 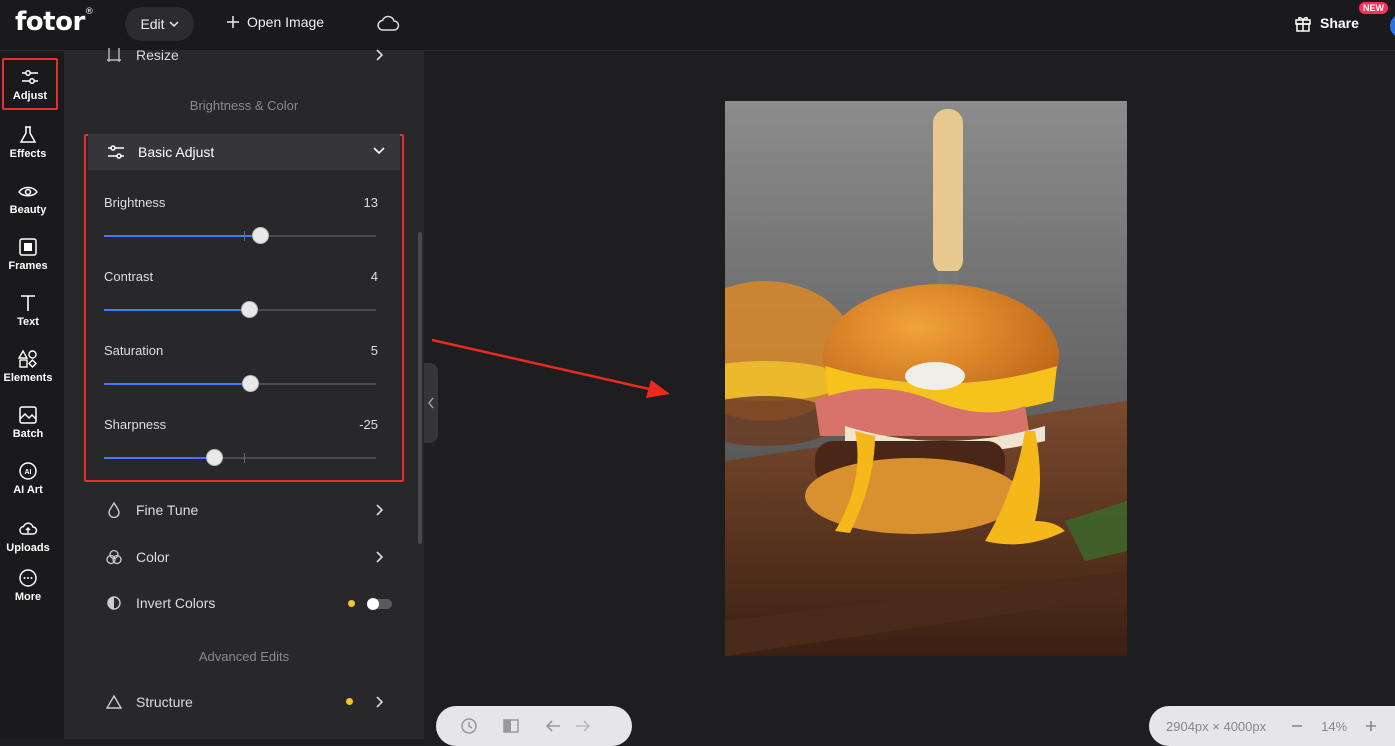 What do you see at coordinates (27, 358) in the screenshot?
I see `shapes-icon` at bounding box center [27, 358].